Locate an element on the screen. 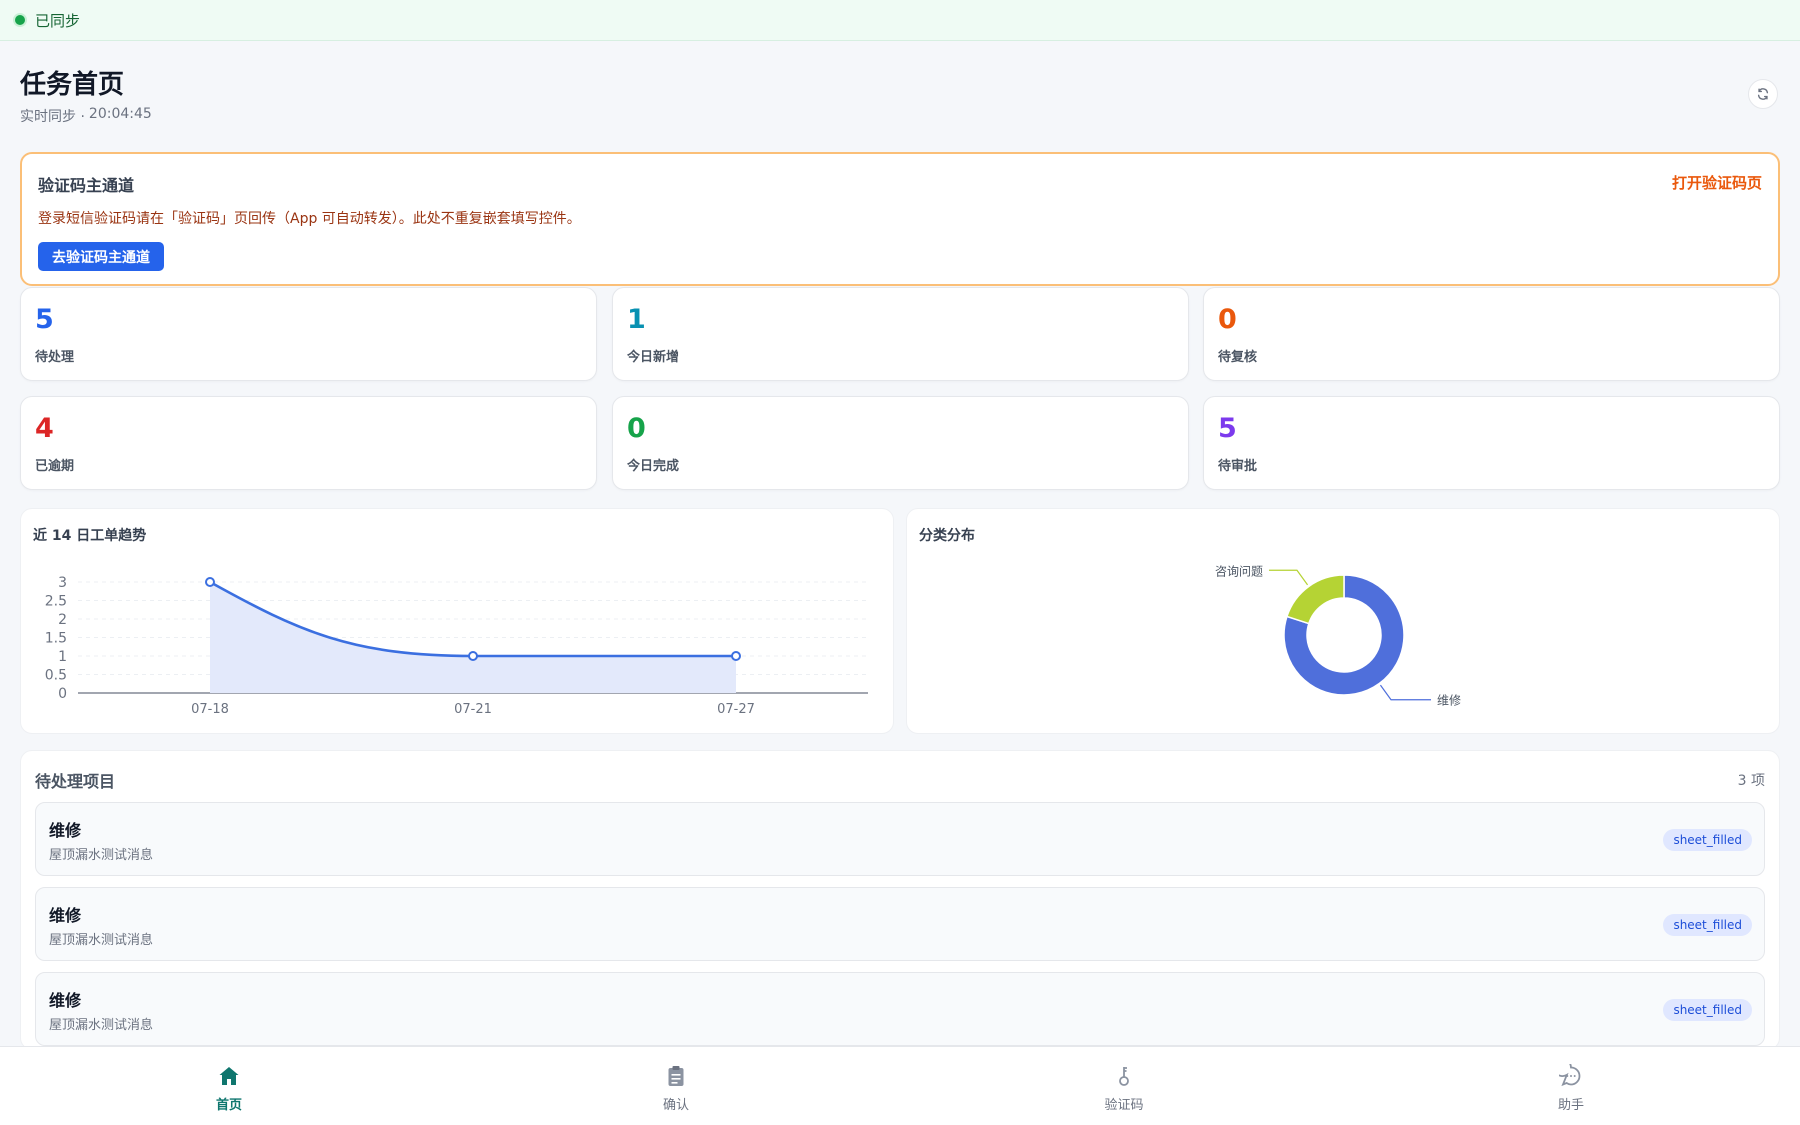 This screenshot has width=1800, height=1125. pie-label: 咨询问题 is located at coordinates (1239, 570).